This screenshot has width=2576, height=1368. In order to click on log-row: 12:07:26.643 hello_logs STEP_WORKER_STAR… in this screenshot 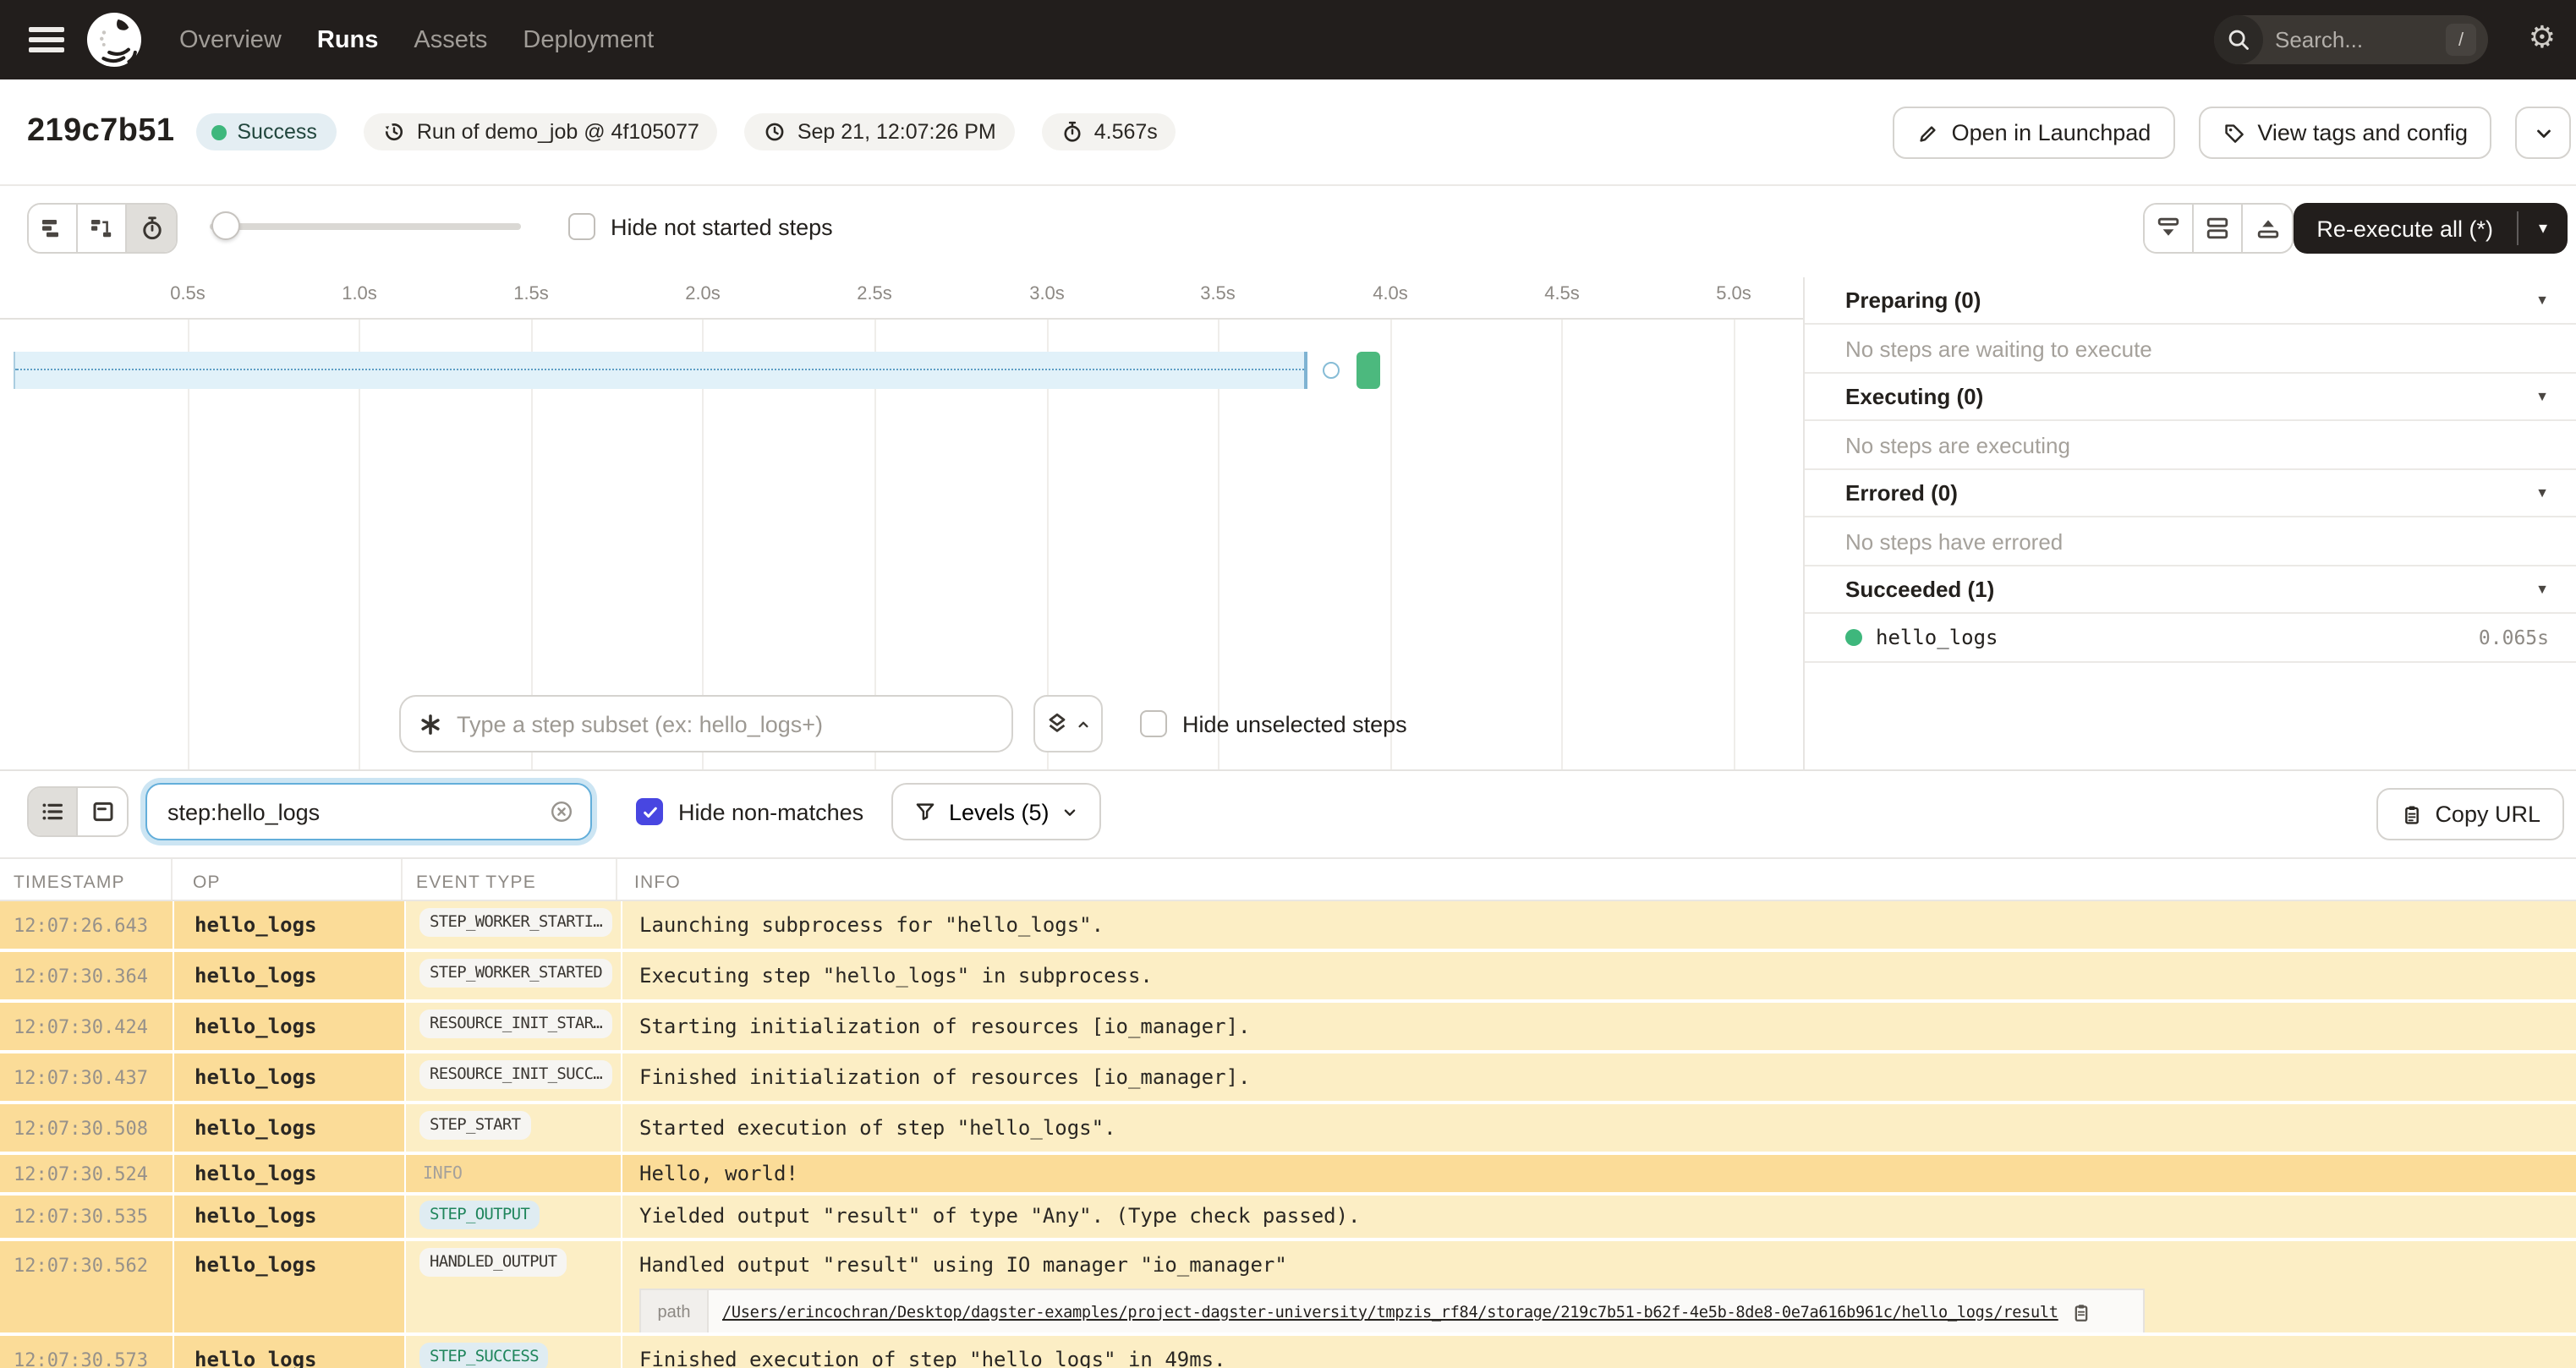, I will do `click(1288, 925)`.